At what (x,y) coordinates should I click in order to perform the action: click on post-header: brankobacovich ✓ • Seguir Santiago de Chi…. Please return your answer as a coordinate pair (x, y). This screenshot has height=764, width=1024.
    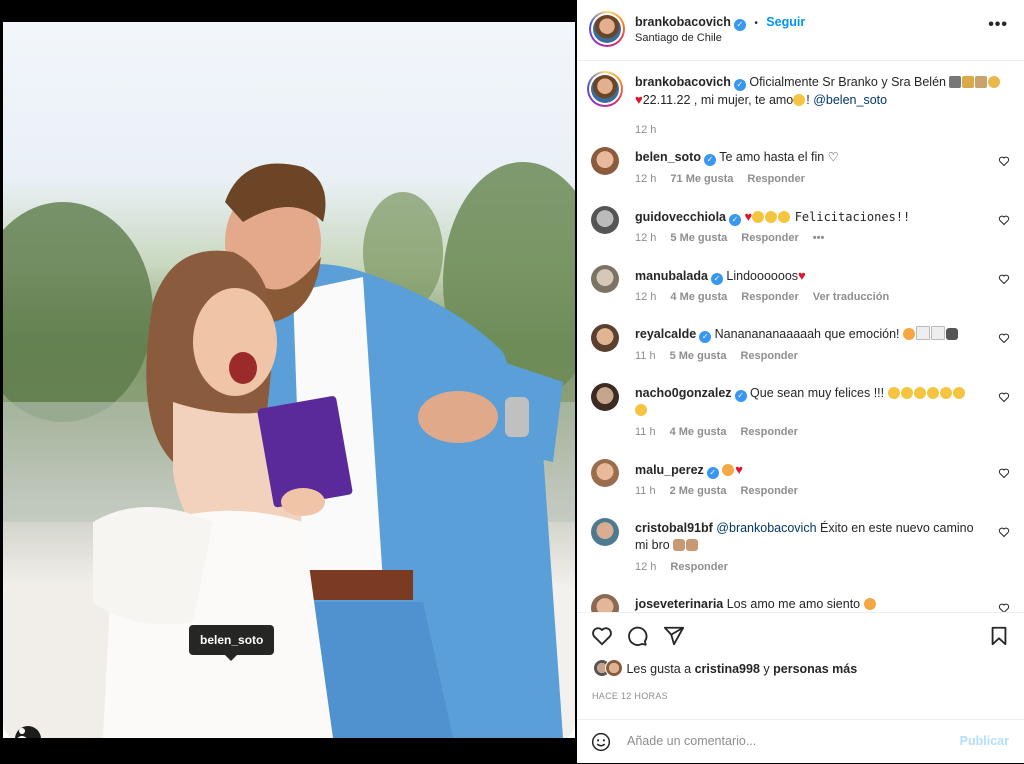
    Looking at the image, I should click on (800, 30).